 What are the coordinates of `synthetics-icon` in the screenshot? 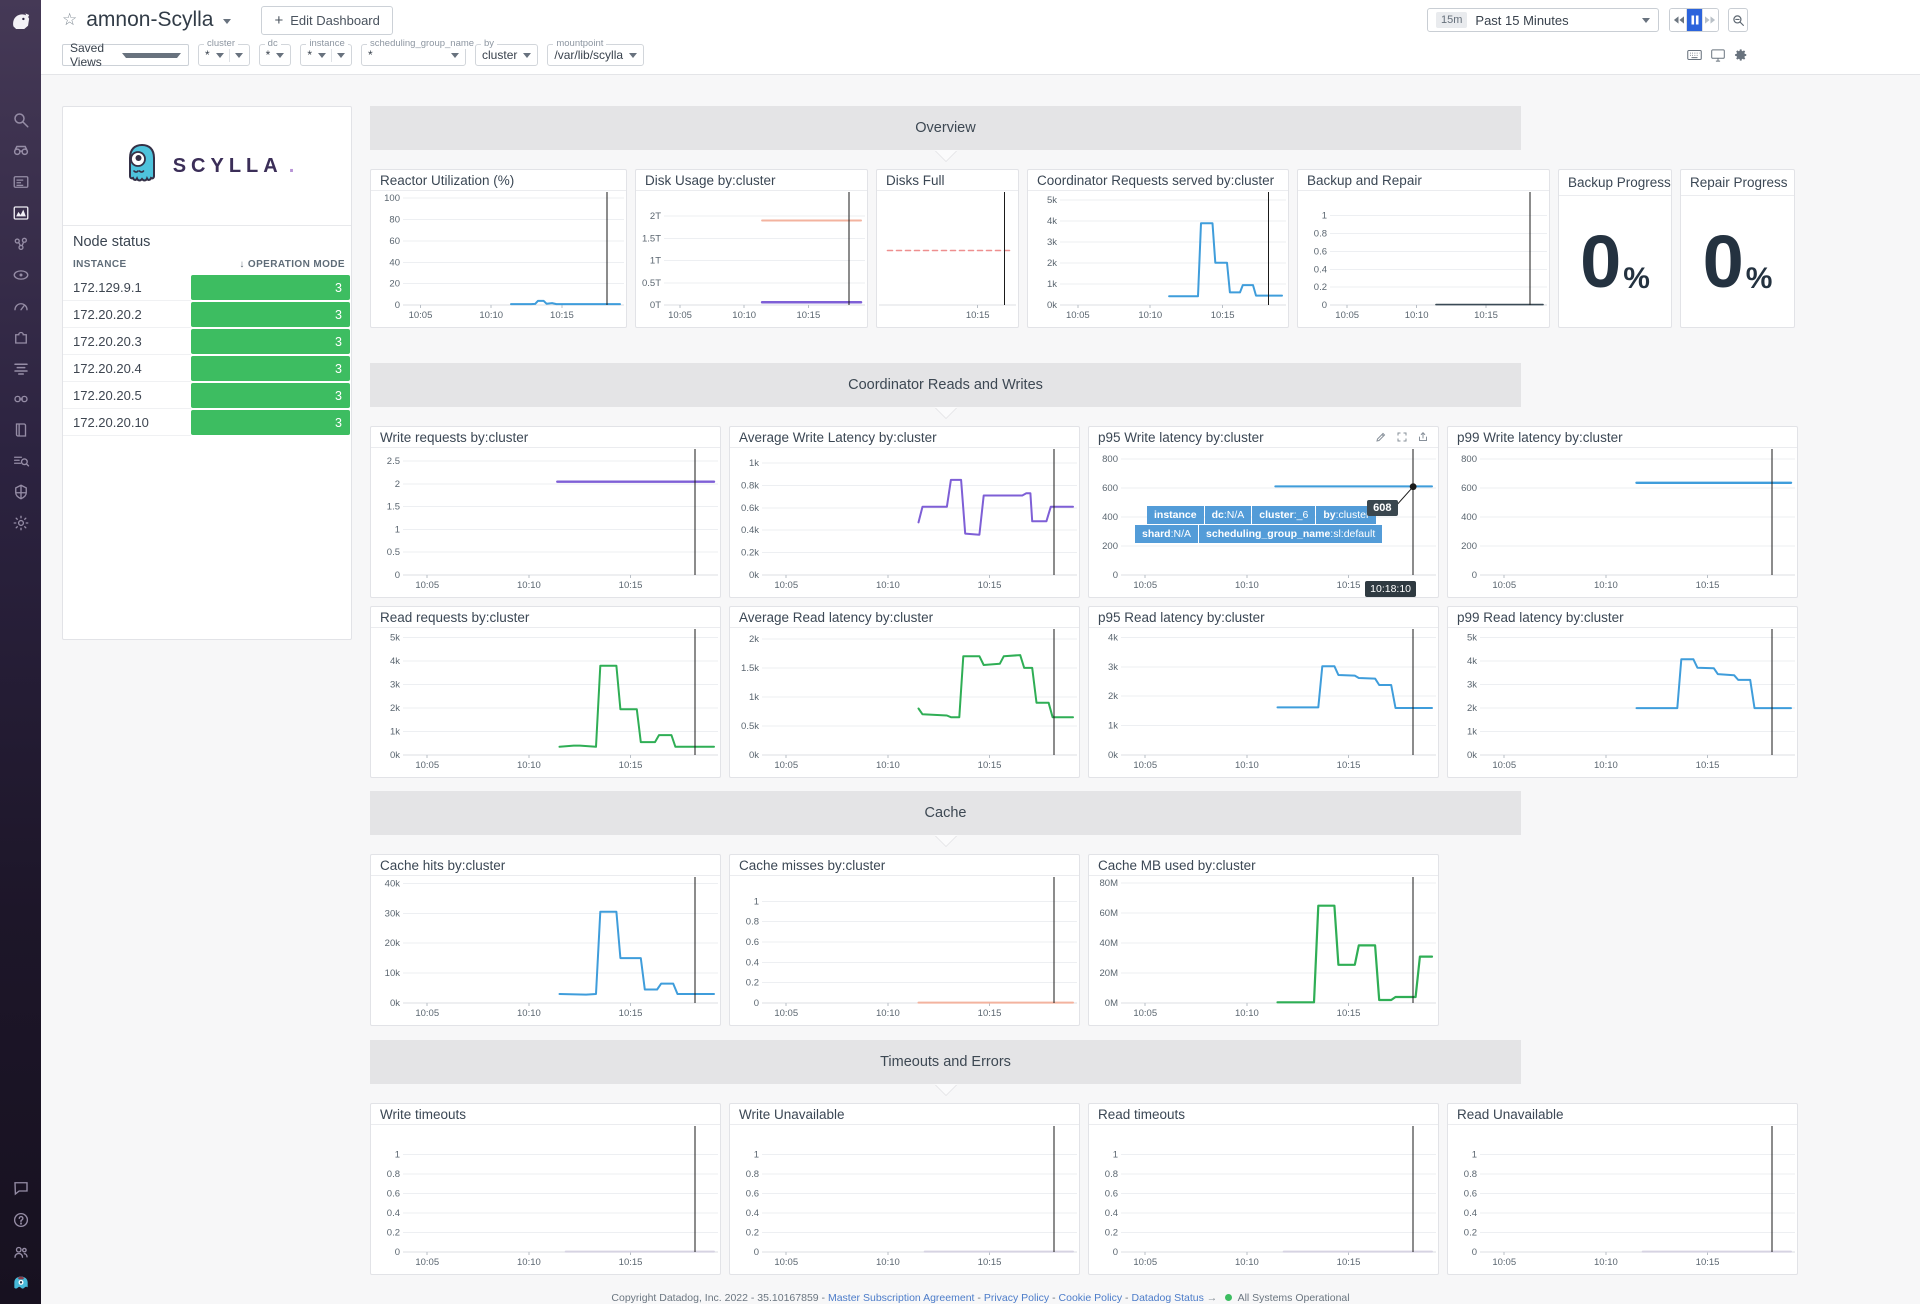 It's located at (21, 399).